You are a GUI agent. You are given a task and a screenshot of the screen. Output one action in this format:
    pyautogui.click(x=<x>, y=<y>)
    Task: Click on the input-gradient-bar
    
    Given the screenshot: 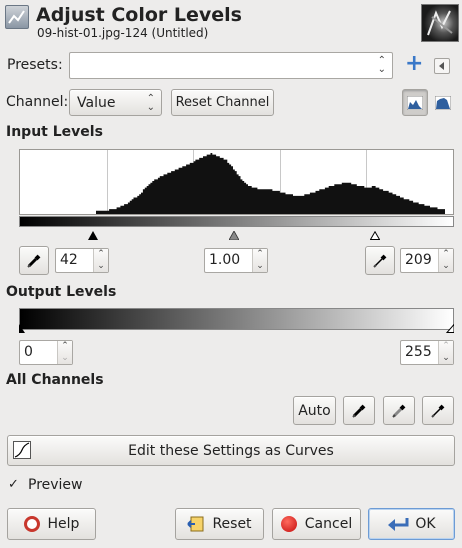 What is the action you would take?
    pyautogui.click(x=236, y=221)
    